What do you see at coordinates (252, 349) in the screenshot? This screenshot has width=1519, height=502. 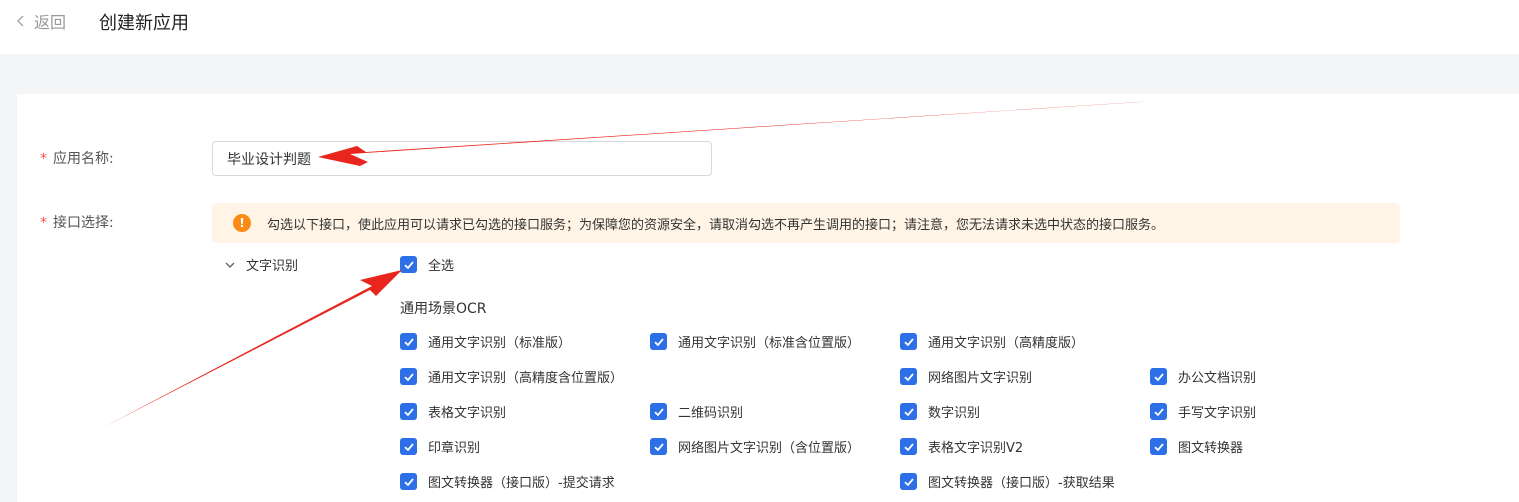 I see `annotation-arrow-to-select-all` at bounding box center [252, 349].